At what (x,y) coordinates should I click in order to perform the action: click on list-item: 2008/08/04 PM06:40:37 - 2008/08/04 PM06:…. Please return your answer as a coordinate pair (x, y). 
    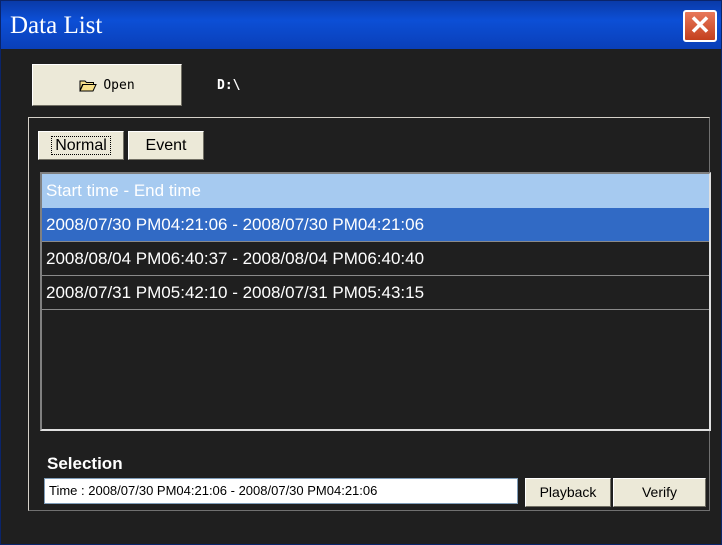
    Looking at the image, I should click on (375, 259).